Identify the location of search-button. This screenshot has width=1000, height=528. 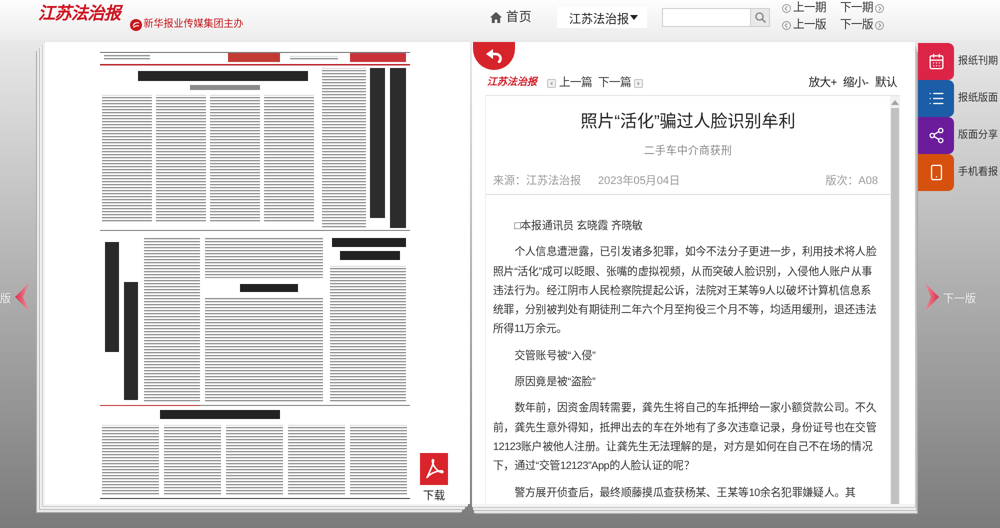
(760, 17).